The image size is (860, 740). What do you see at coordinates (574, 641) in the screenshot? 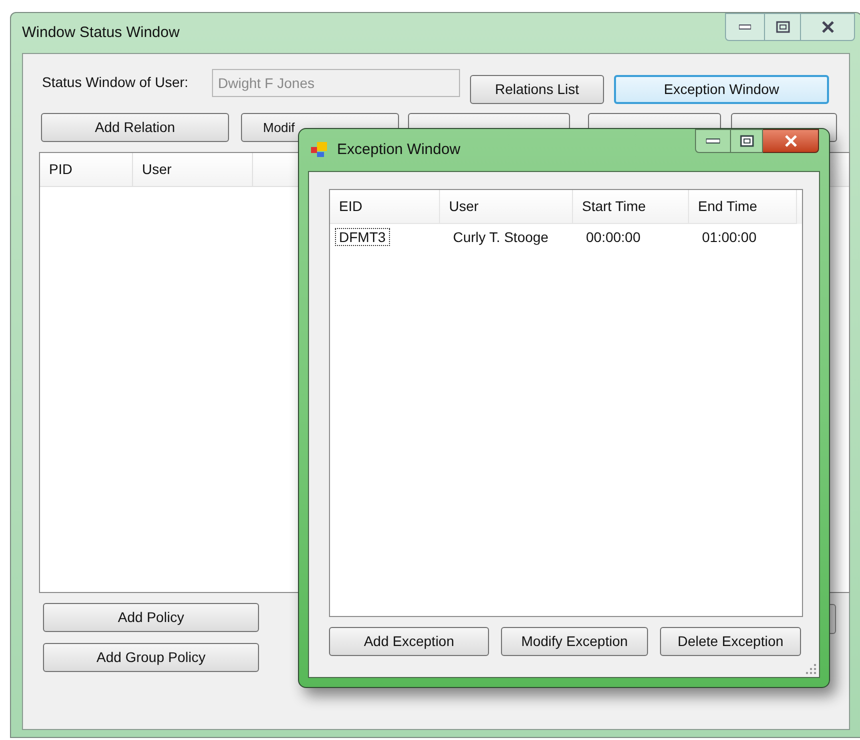
I see `exception-button: Modify Exception` at bounding box center [574, 641].